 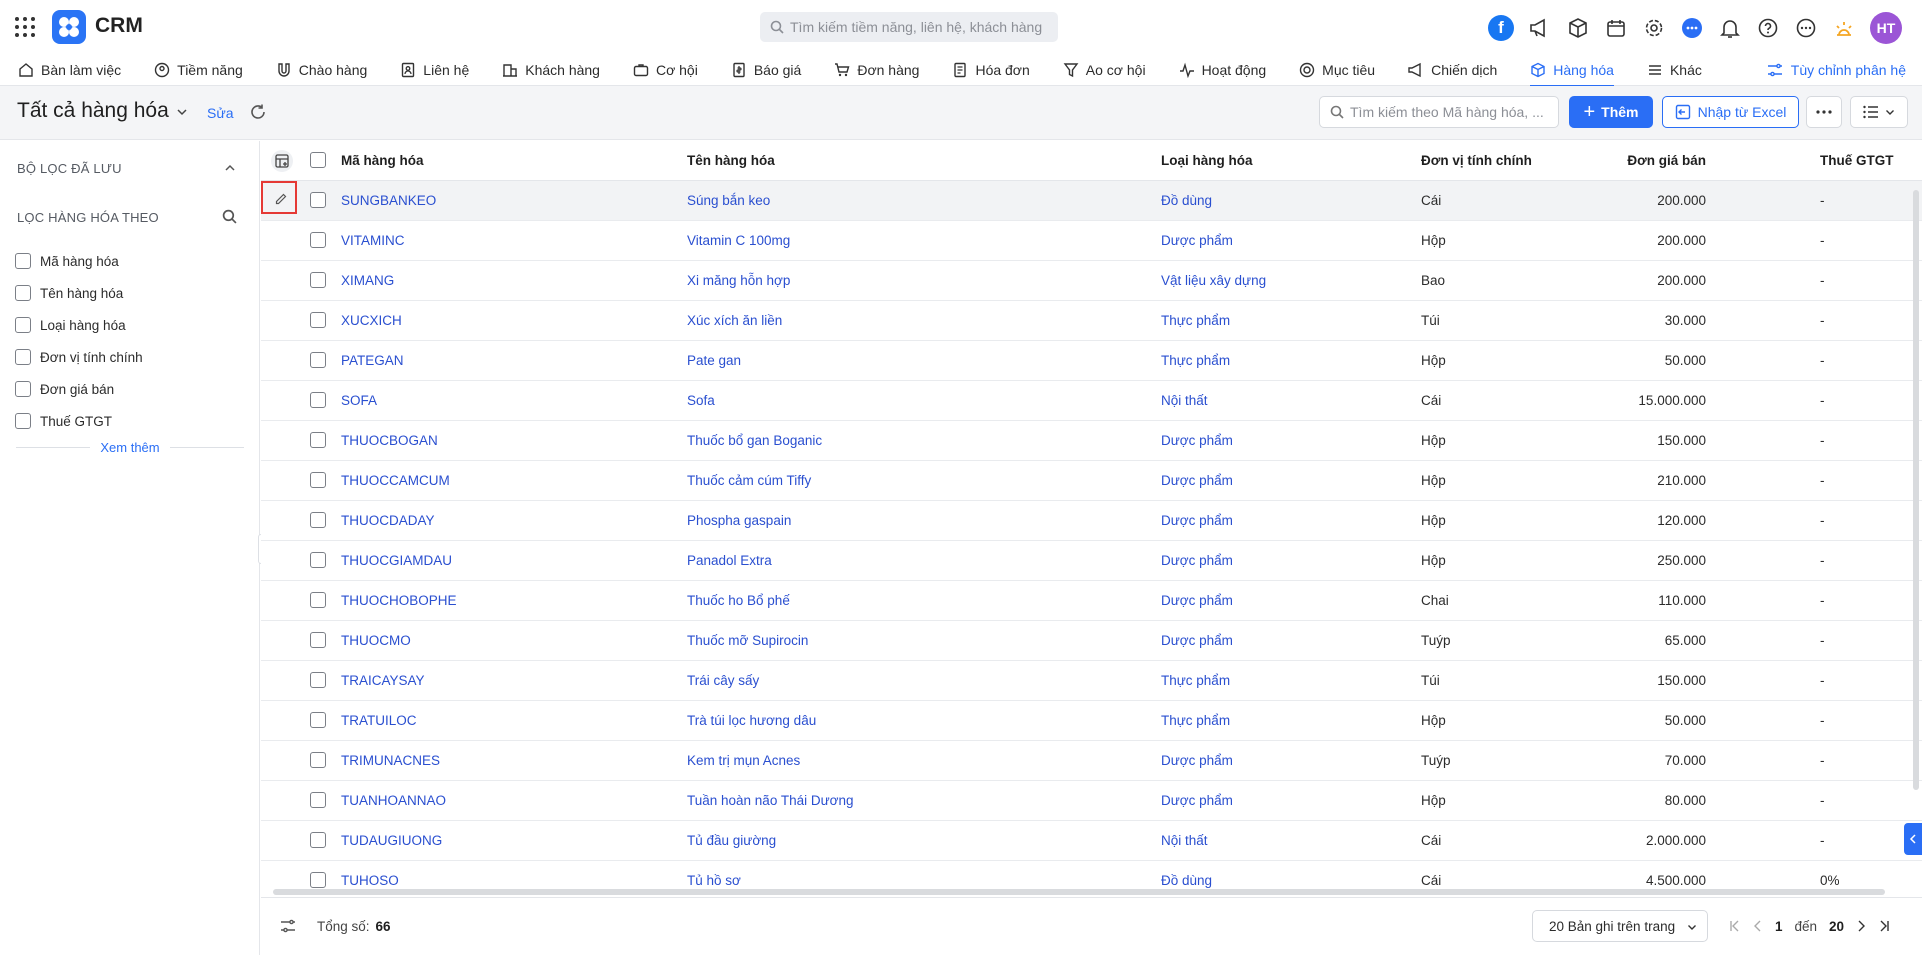 I want to click on megaphone-icon, so click(x=1540, y=28).